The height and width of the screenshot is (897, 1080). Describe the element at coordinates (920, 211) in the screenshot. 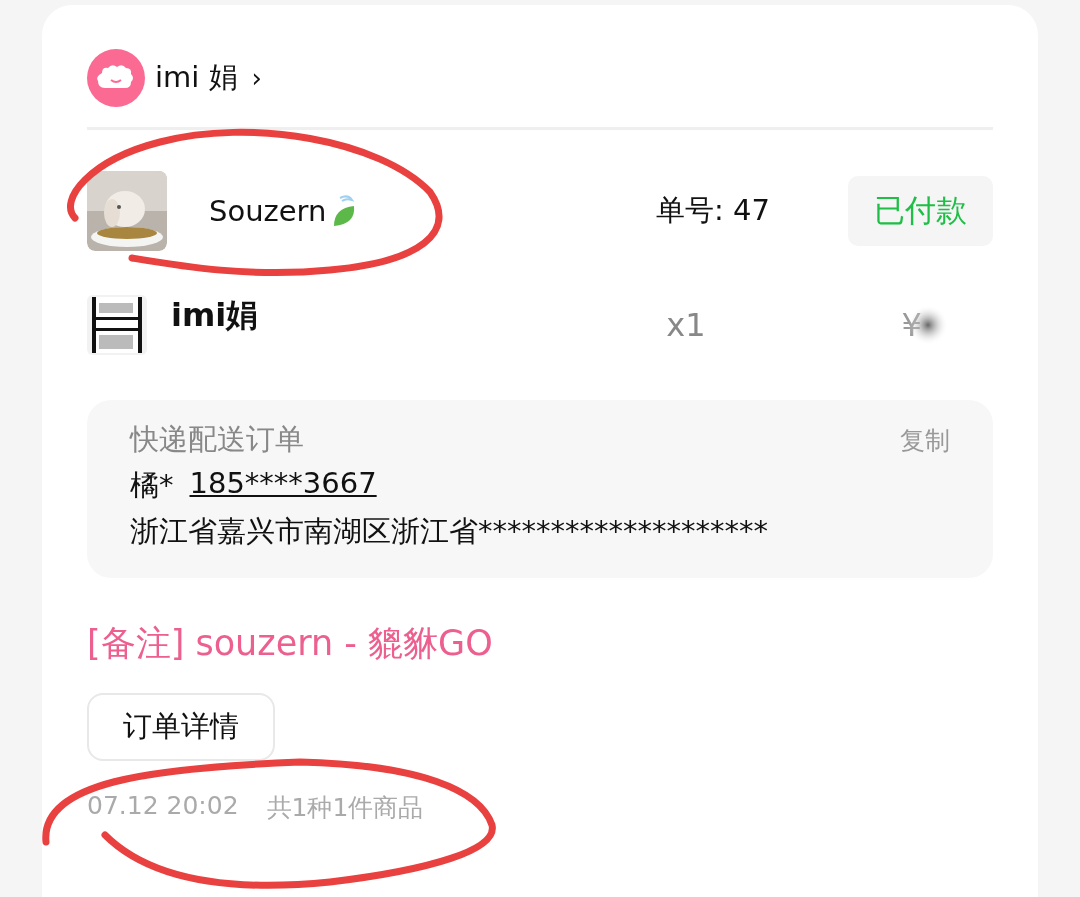

I see `status-badge: 已付款` at that location.